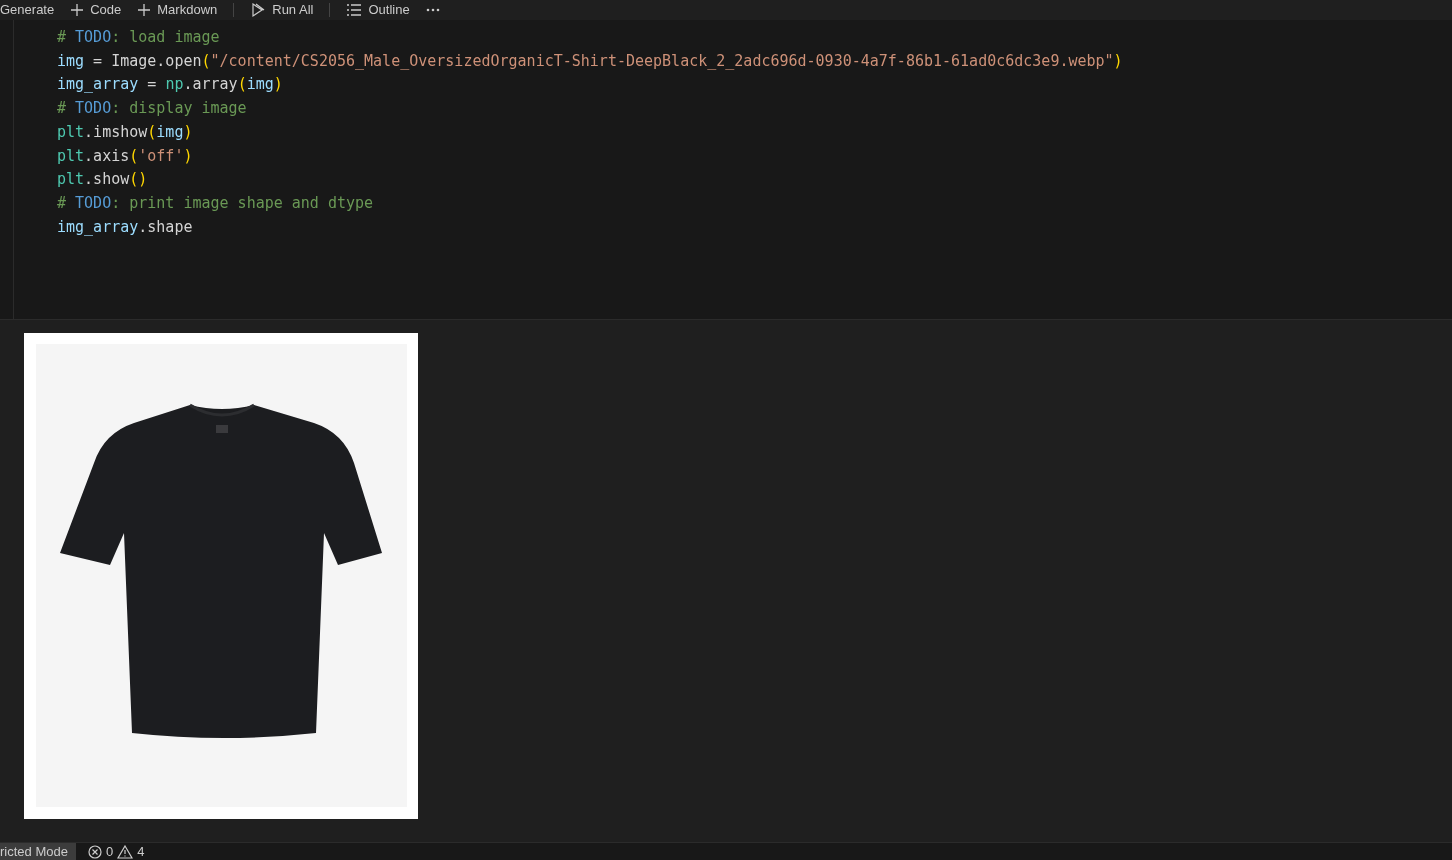 The image size is (1452, 860). What do you see at coordinates (125, 851) in the screenshot?
I see `warning-icon` at bounding box center [125, 851].